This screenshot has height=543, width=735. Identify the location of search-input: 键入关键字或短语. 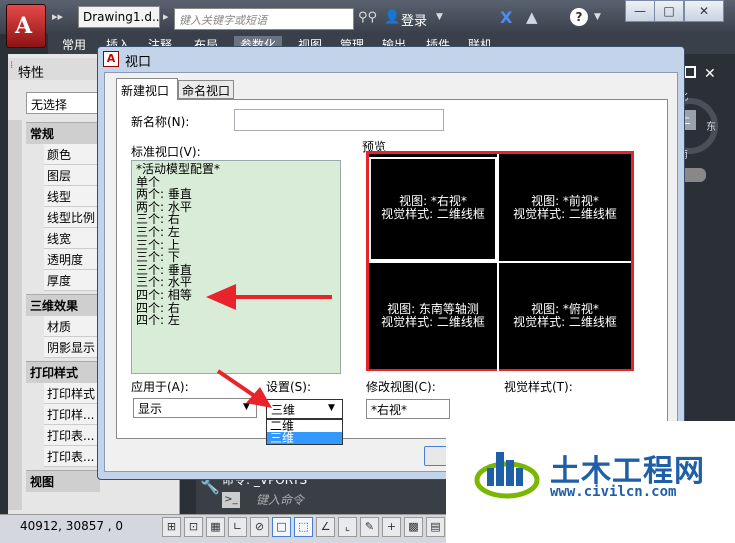
(264, 19).